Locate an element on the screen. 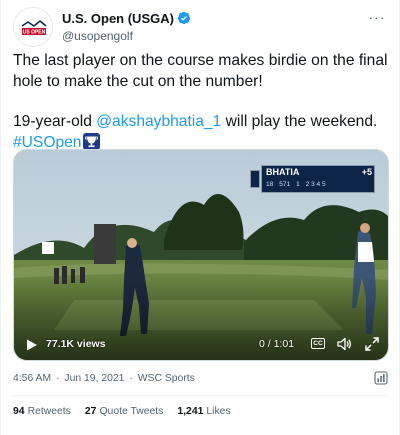 This screenshot has height=435, width=400. svg-text: US OPEN is located at coordinates (34, 33).